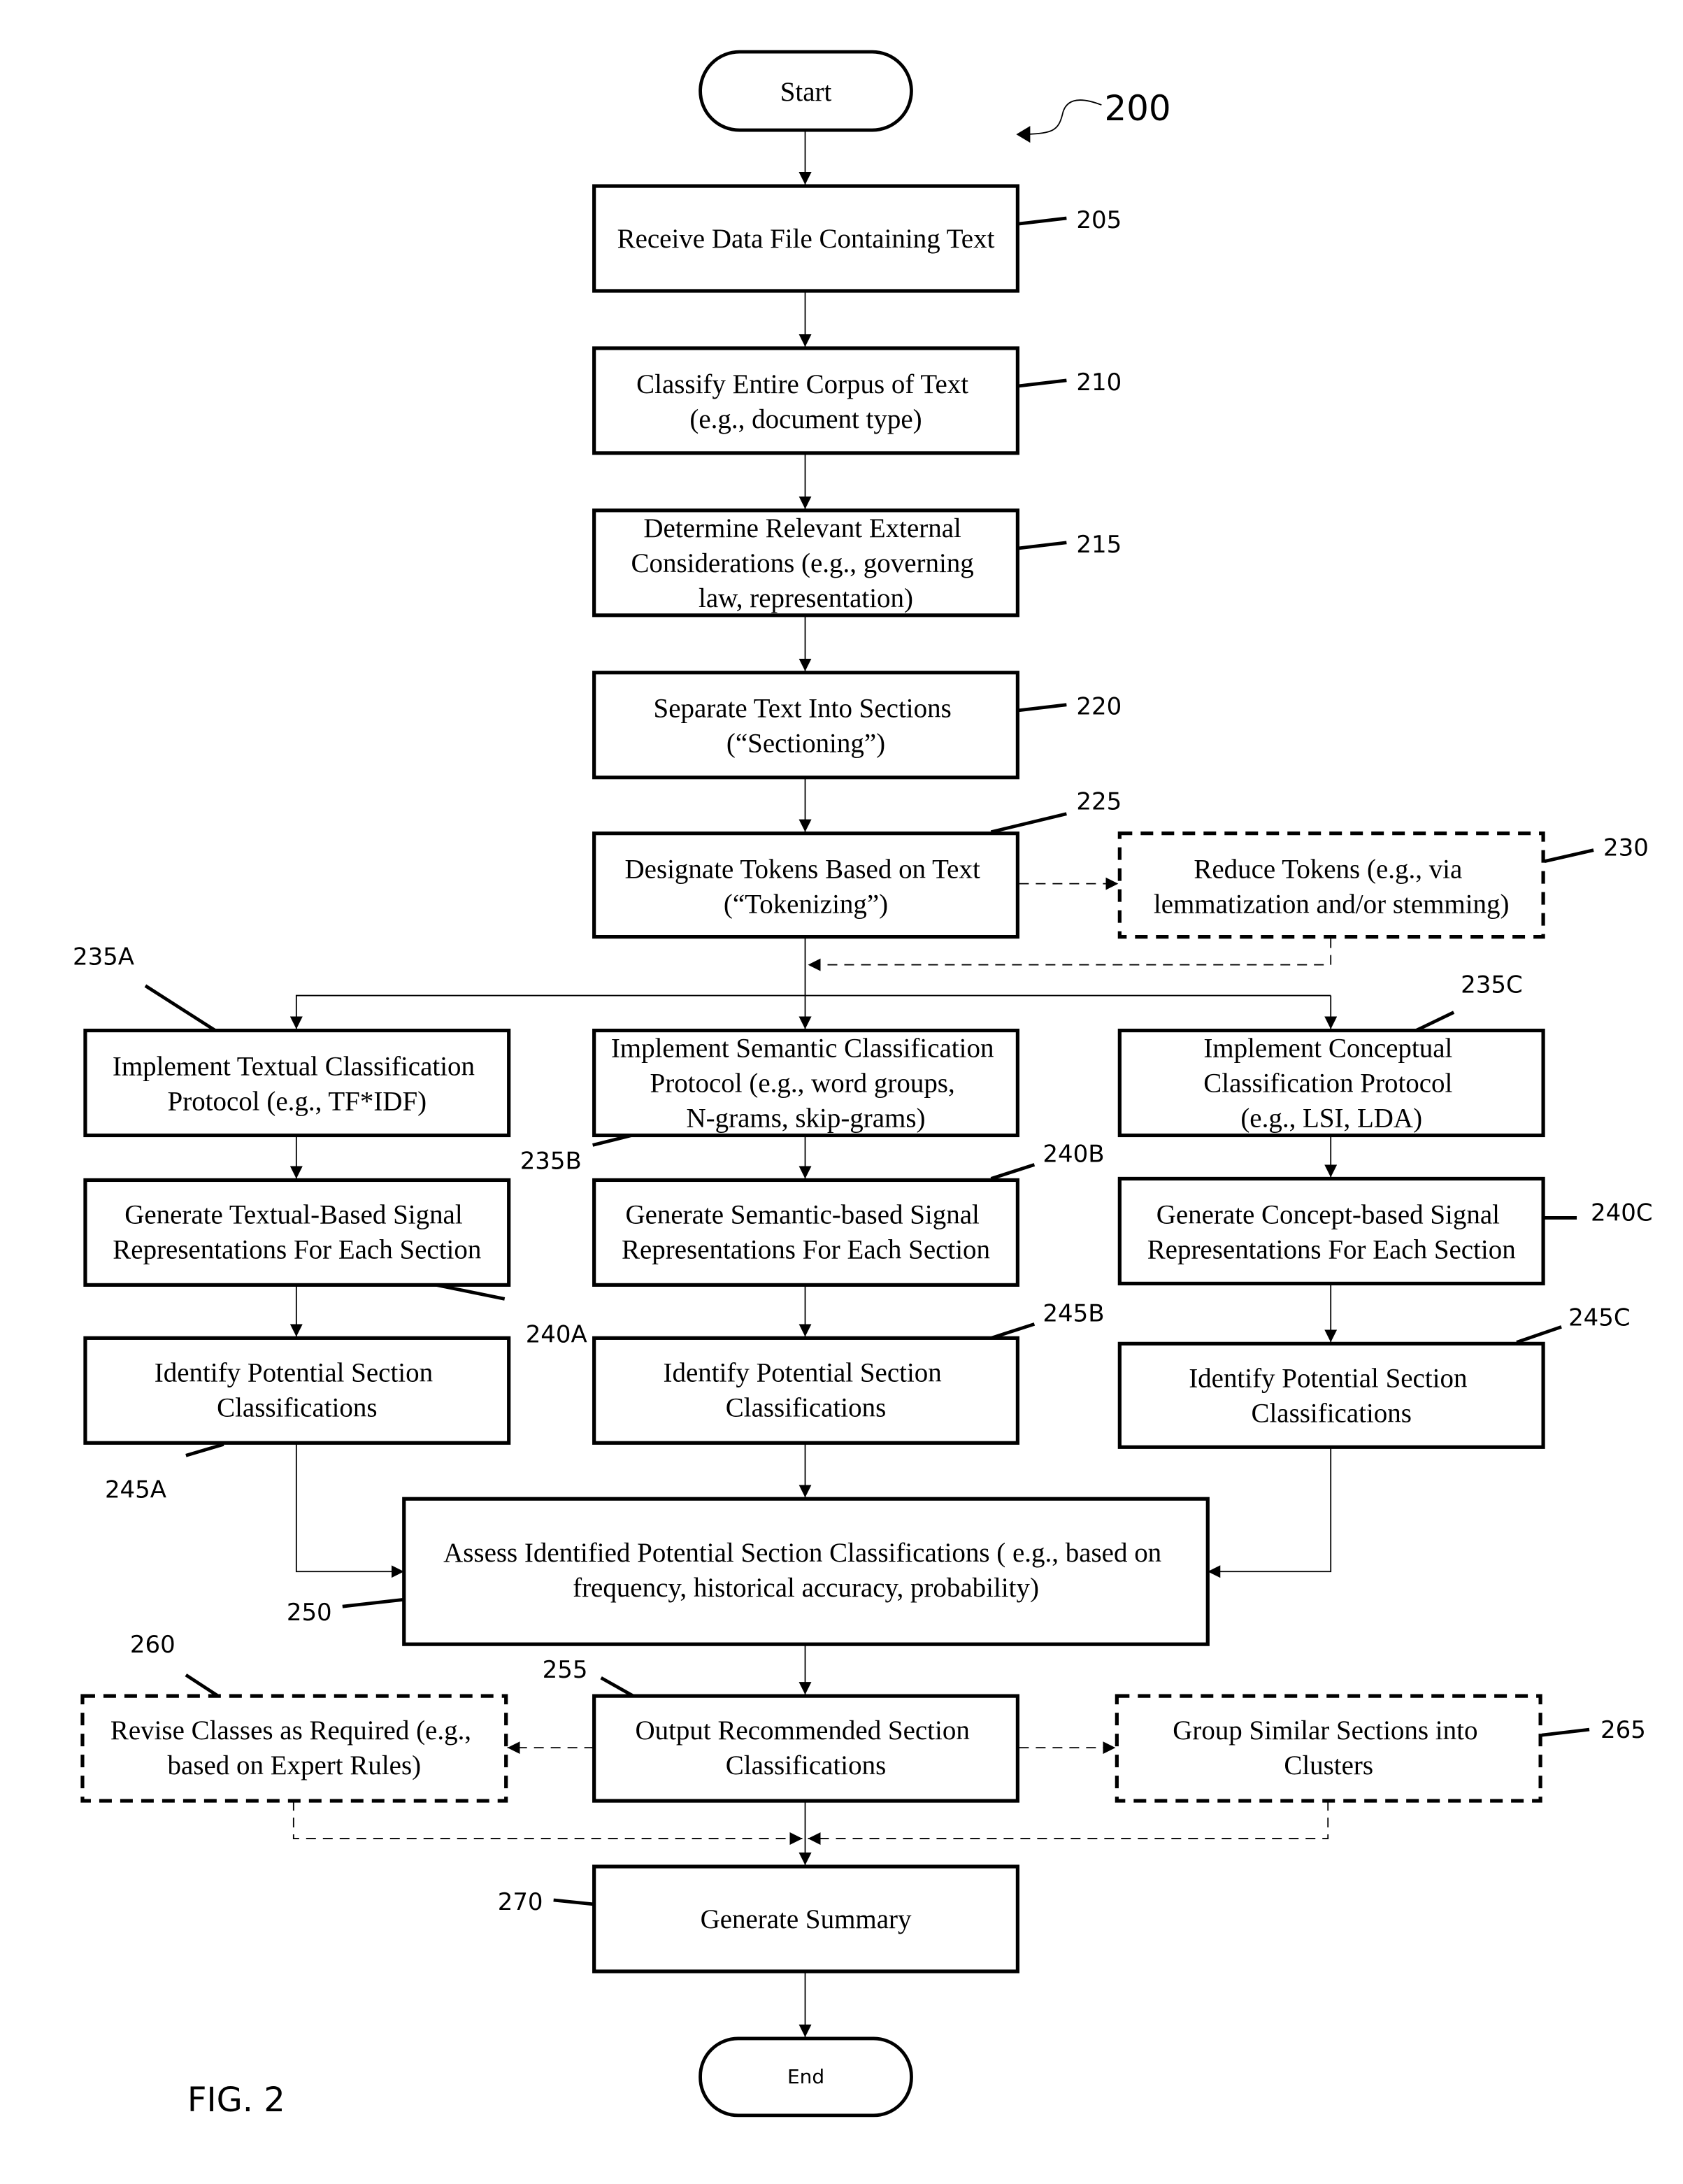  What do you see at coordinates (294, 1067) in the screenshot?
I see `step-235A-text-line1: Implement Textual Classification` at bounding box center [294, 1067].